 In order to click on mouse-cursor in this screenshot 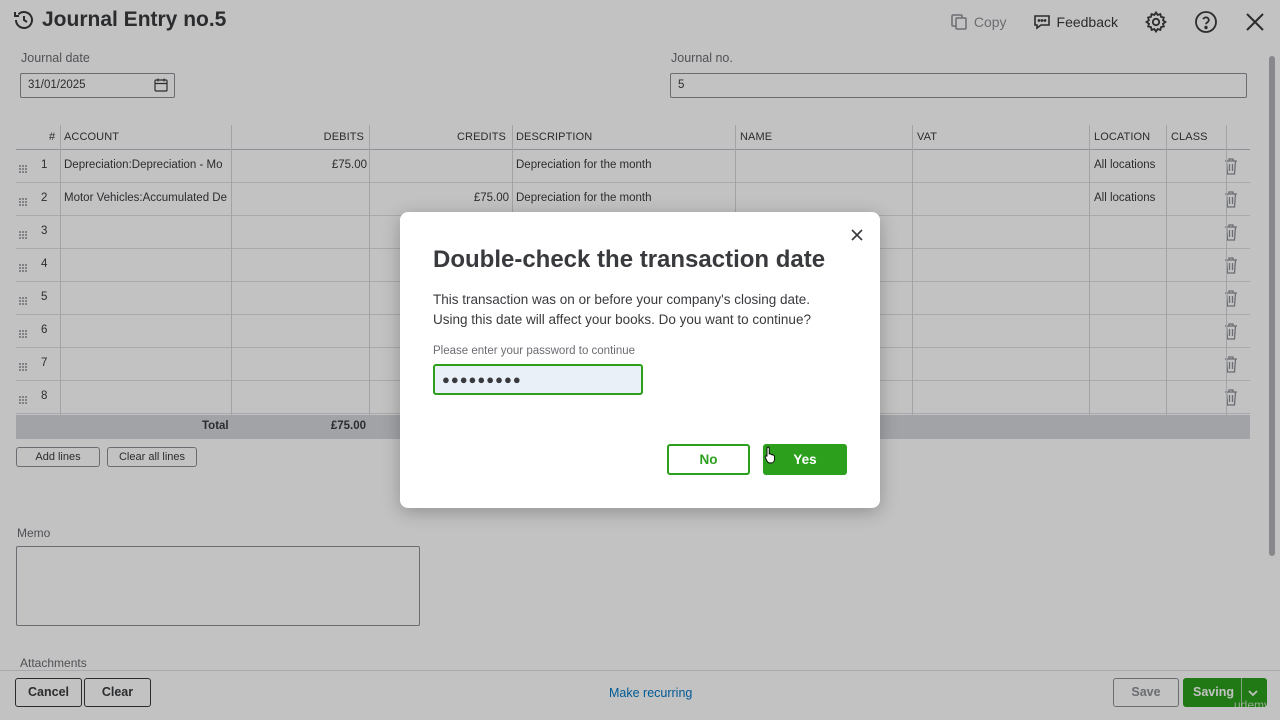, I will do `click(770, 457)`.